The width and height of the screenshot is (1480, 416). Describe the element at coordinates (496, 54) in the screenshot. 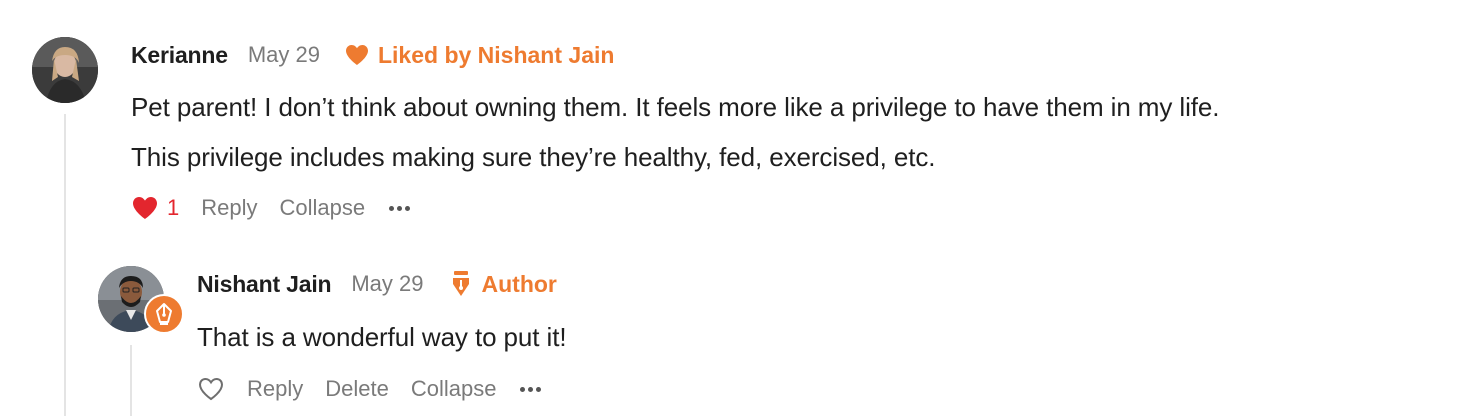

I see `liked-by-label: Liked by Nishant Jain` at that location.